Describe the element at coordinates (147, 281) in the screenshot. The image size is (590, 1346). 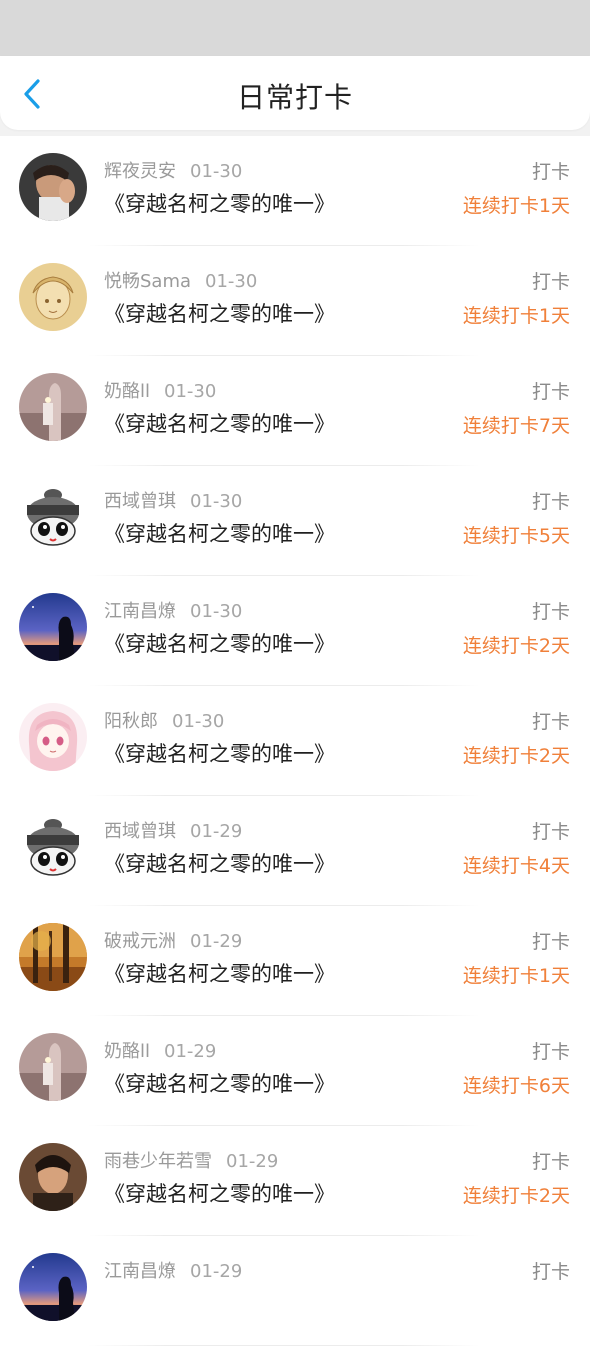
I see `username: 悦畅Sama` at that location.